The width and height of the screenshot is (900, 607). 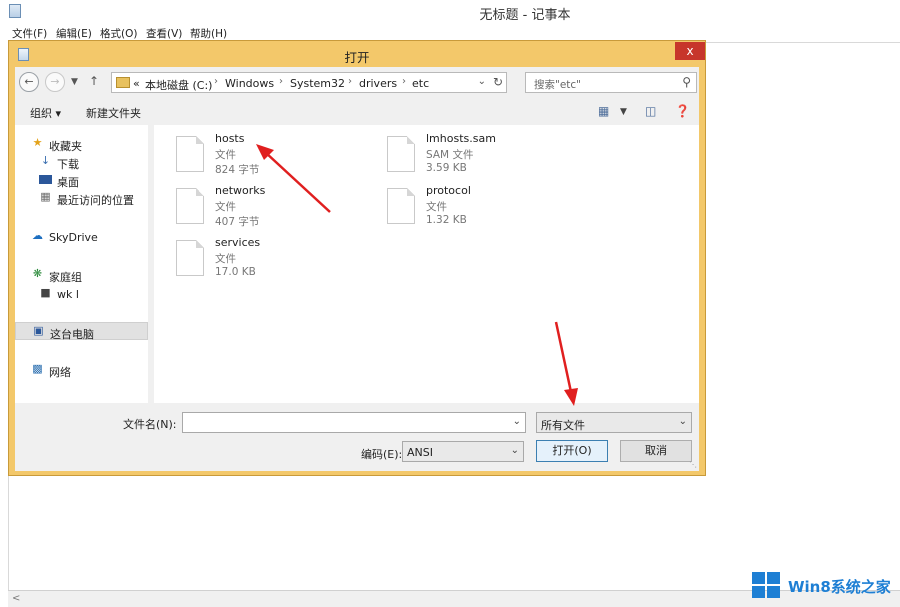 What do you see at coordinates (558, 85) in the screenshot?
I see `search-placeholder: 搜索"etc"` at bounding box center [558, 85].